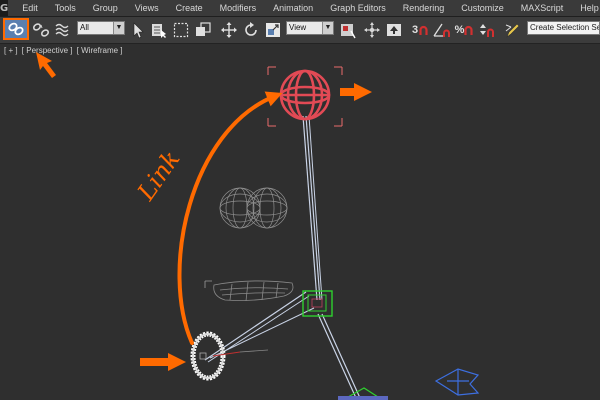 The image size is (600, 400). I want to click on snaps-toggle-button: 3, so click(420, 30).